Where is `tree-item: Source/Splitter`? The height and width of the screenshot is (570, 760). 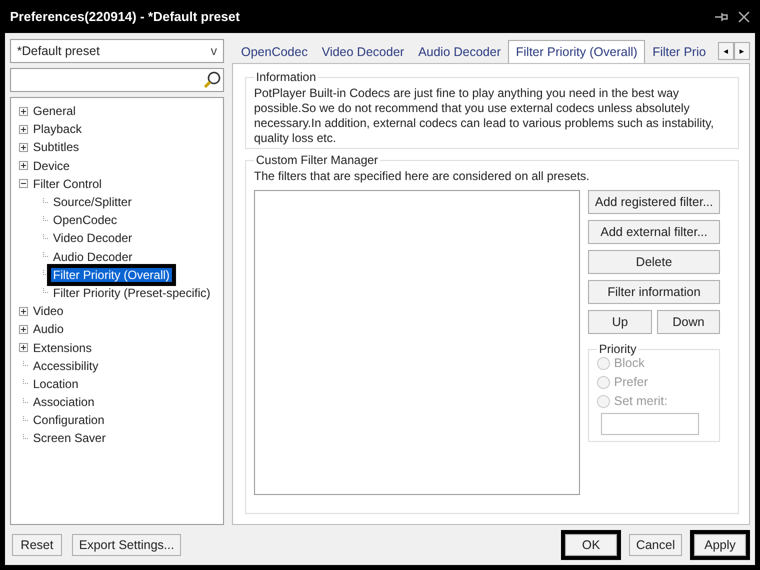
tree-item: Source/Splitter is located at coordinates (92, 202).